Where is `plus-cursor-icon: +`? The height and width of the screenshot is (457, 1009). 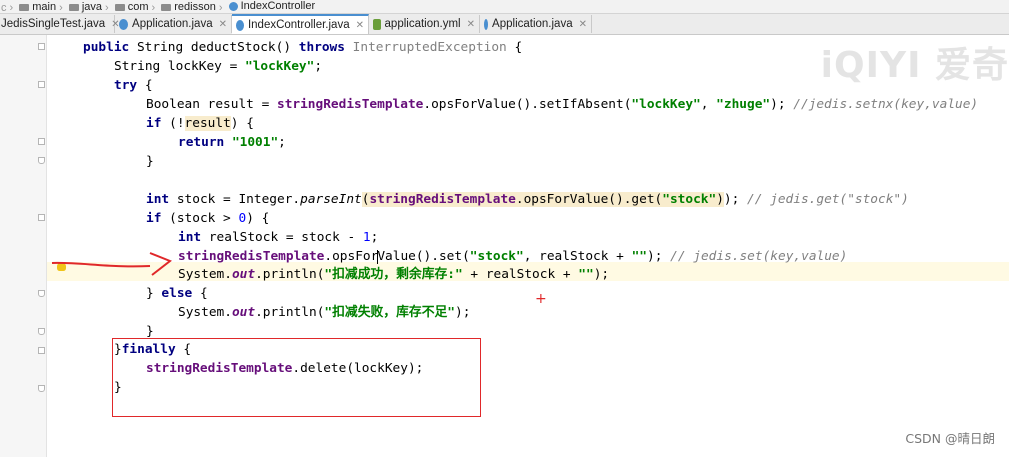 plus-cursor-icon: + is located at coordinates (541, 299).